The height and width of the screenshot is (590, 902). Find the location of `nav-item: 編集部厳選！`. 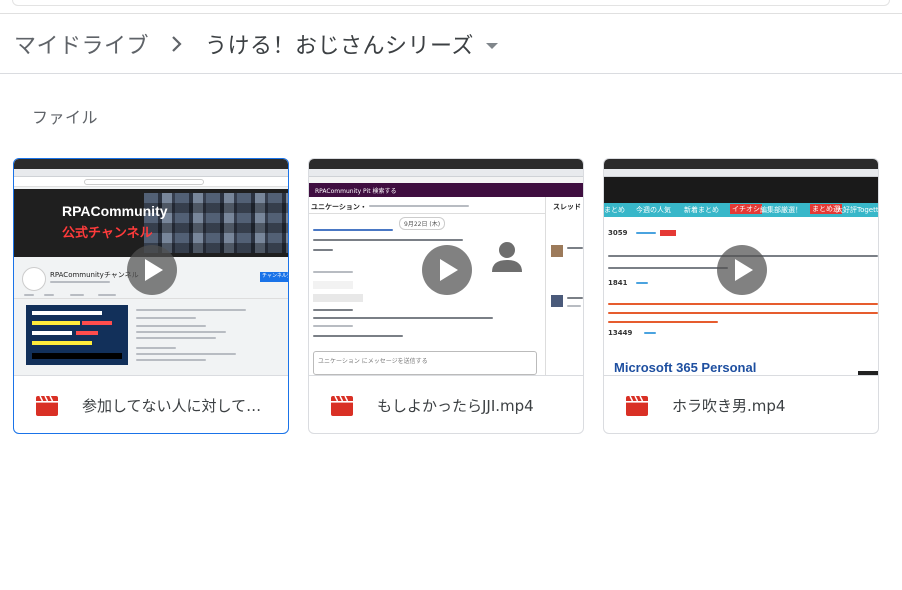

nav-item: 編集部厳選！ is located at coordinates (781, 210).